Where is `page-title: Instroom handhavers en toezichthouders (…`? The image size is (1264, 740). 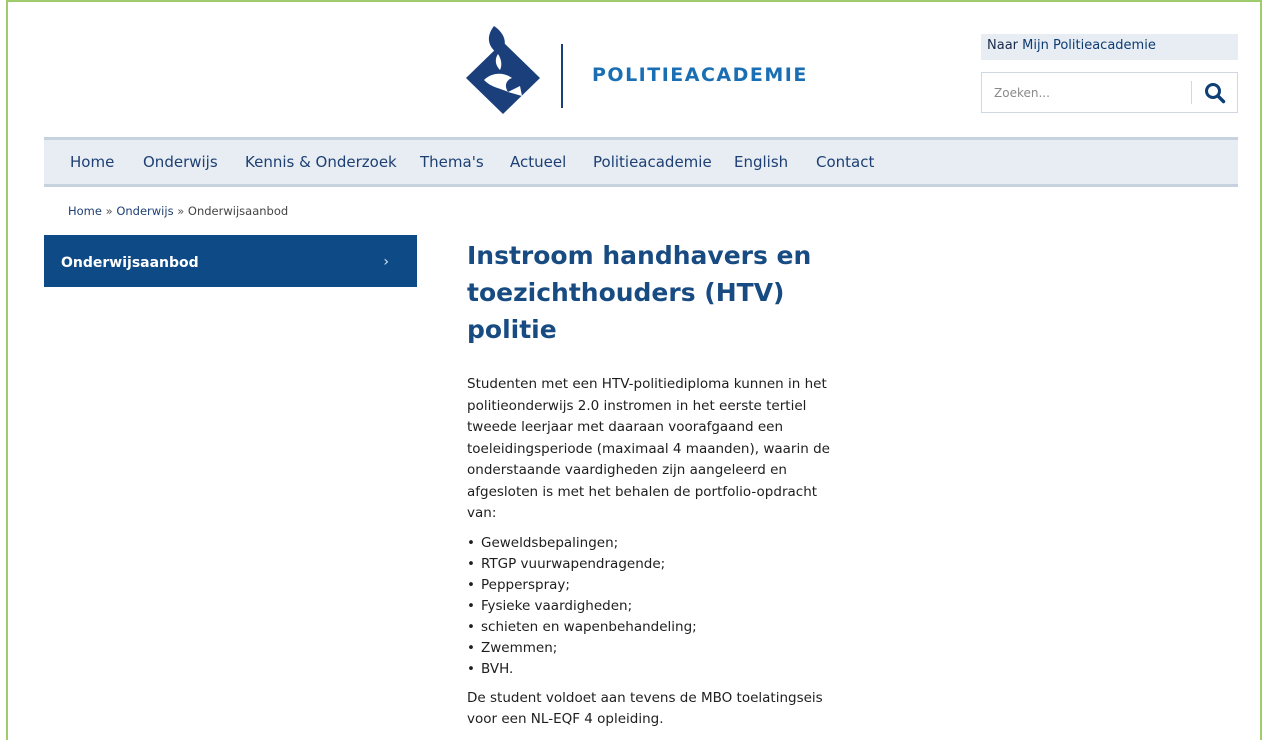
page-title: Instroom handhavers en toezichthouders (… is located at coordinates (639, 292).